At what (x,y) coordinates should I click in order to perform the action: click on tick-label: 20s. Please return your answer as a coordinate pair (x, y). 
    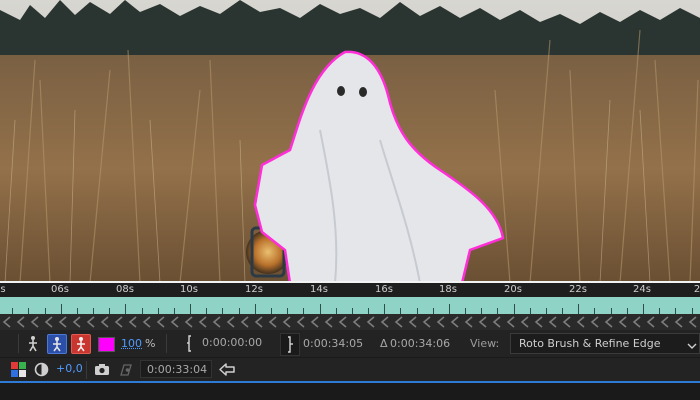
    Looking at the image, I should click on (513, 289).